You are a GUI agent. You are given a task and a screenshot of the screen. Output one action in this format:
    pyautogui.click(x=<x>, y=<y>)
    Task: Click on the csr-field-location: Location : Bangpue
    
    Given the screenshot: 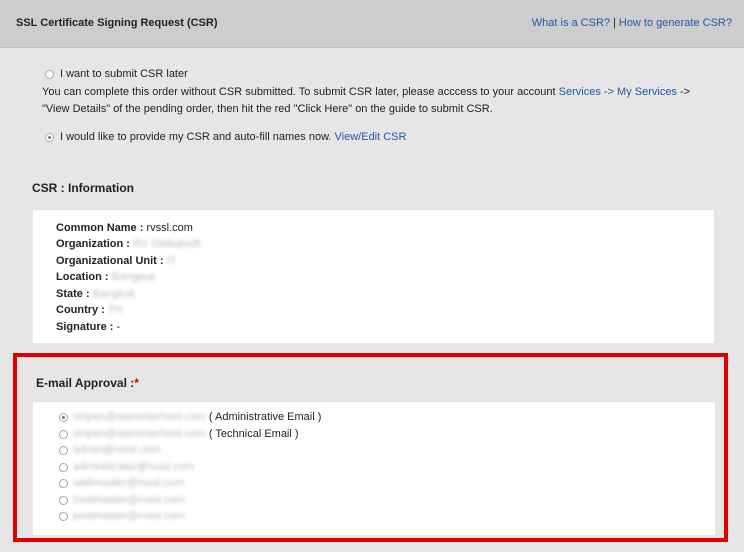 What is the action you would take?
    pyautogui.click(x=106, y=277)
    